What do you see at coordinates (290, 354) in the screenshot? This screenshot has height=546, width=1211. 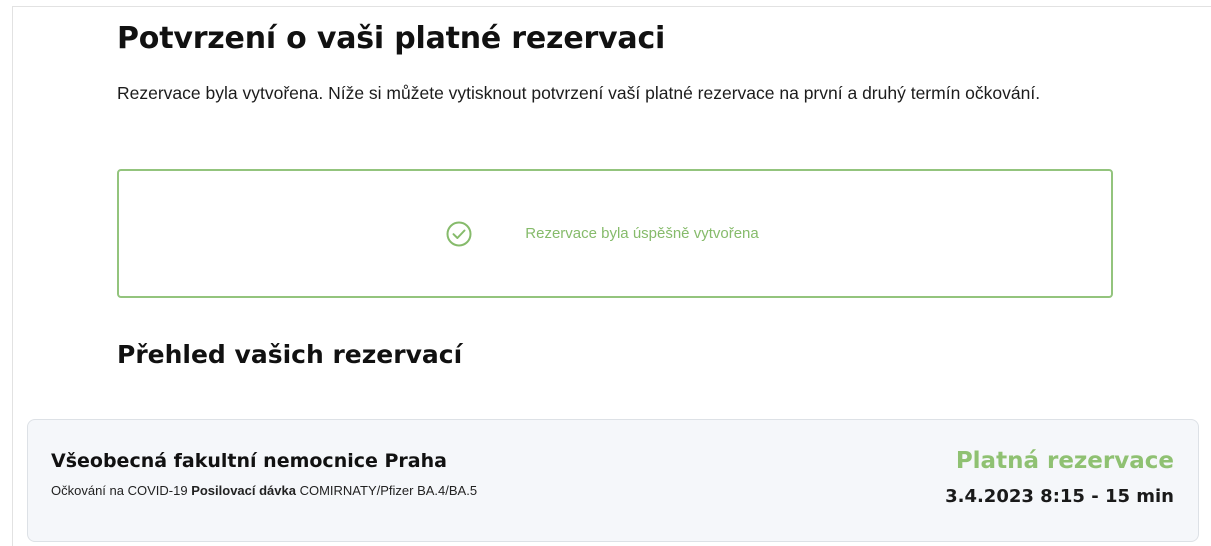 I see `reservations-overview-title: Přehled vašich rezervací` at bounding box center [290, 354].